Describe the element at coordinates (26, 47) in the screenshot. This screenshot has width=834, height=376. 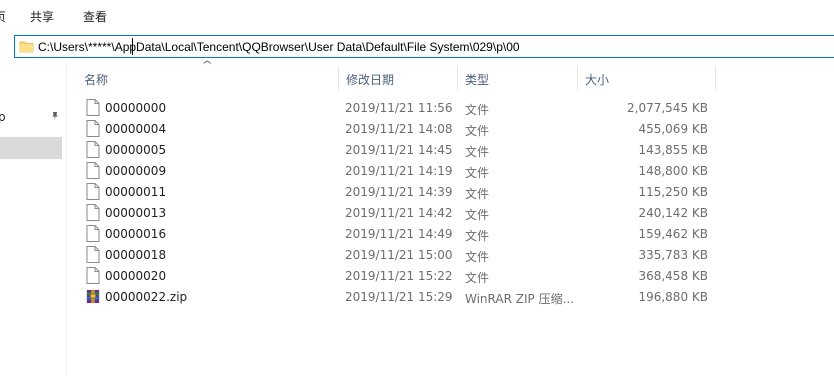
I see `folder-icon` at that location.